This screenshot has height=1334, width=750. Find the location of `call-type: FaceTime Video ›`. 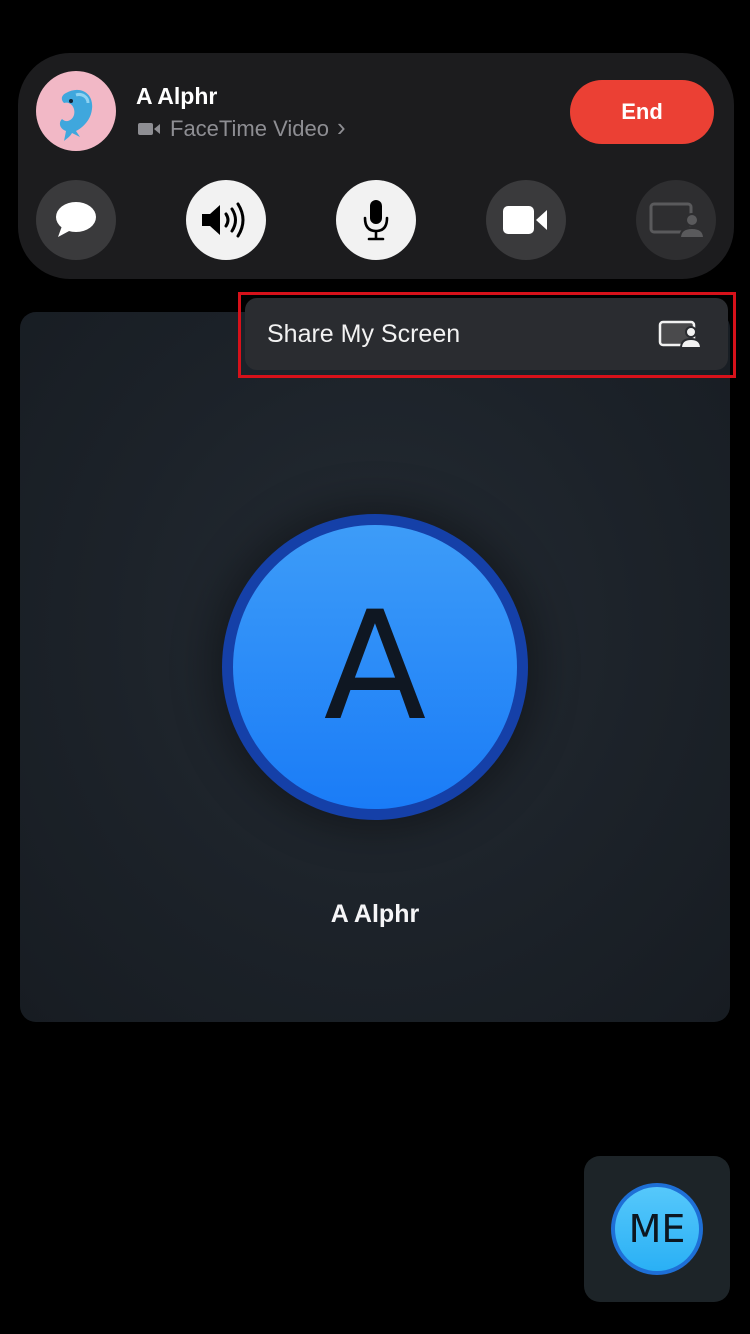

call-type: FaceTime Video › is located at coordinates (242, 127).